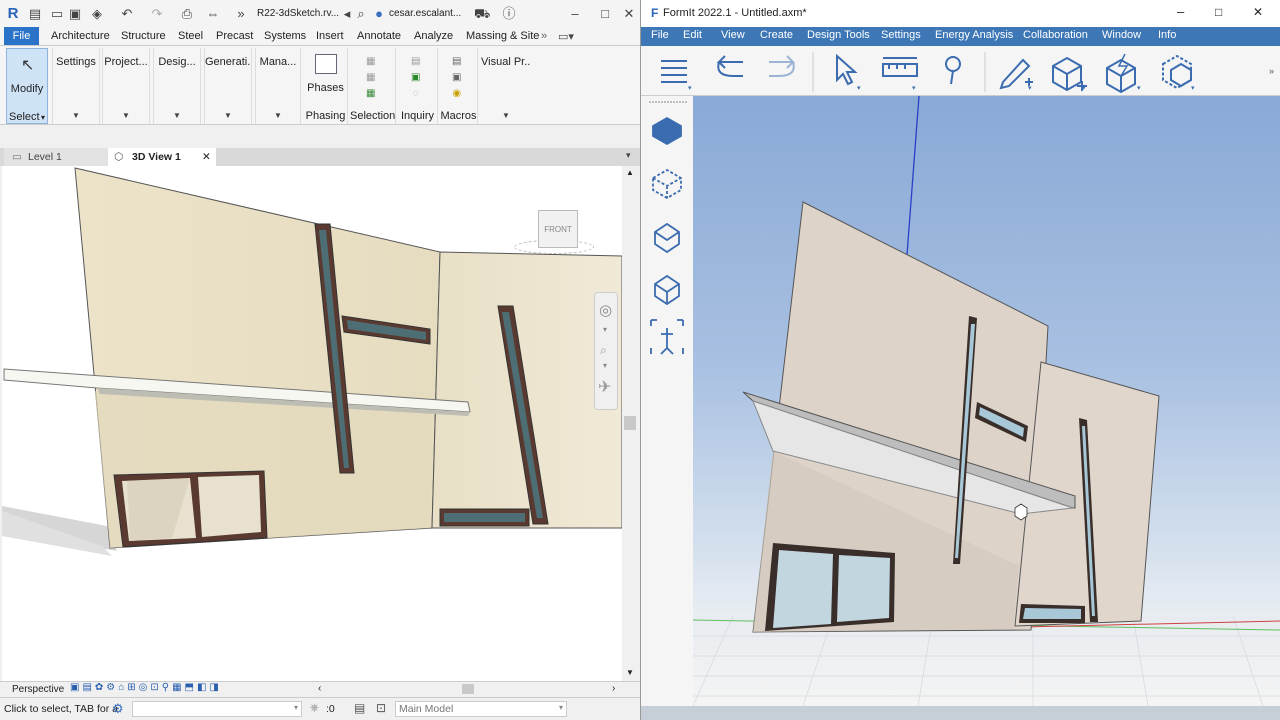 Image resolution: width=1280 pixels, height=720 pixels. I want to click on sync-icon: ◈, so click(97, 14).